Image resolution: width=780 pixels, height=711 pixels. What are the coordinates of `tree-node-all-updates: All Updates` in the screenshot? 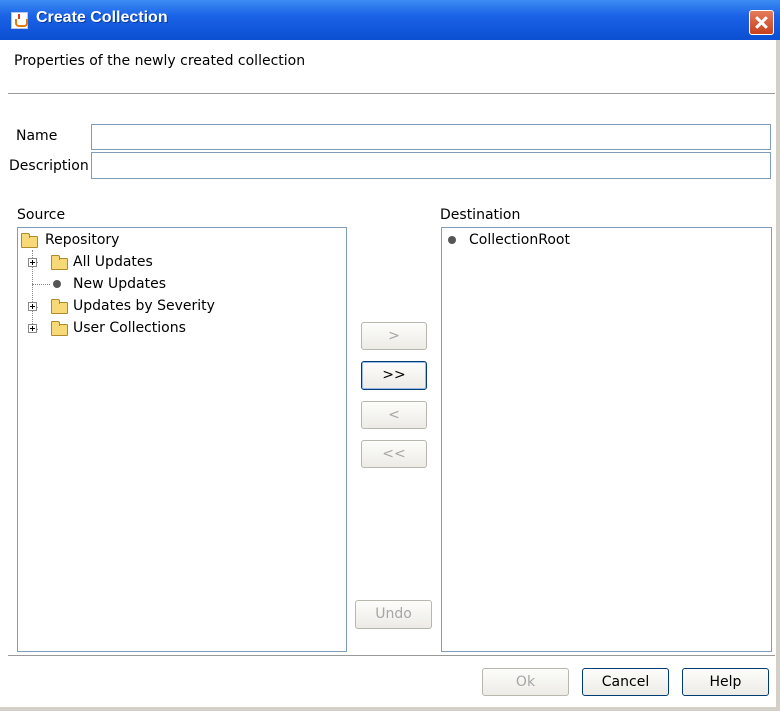 It's located at (178, 262).